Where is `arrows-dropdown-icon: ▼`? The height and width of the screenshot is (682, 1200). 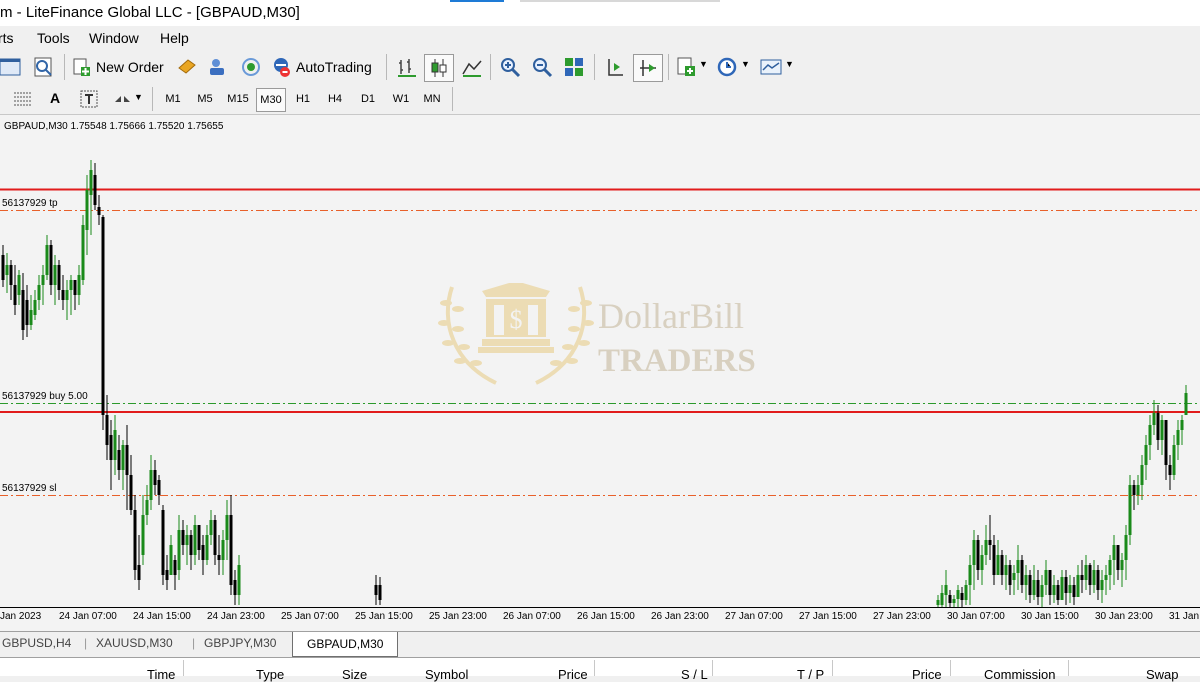 arrows-dropdown-icon: ▼ is located at coordinates (138, 97).